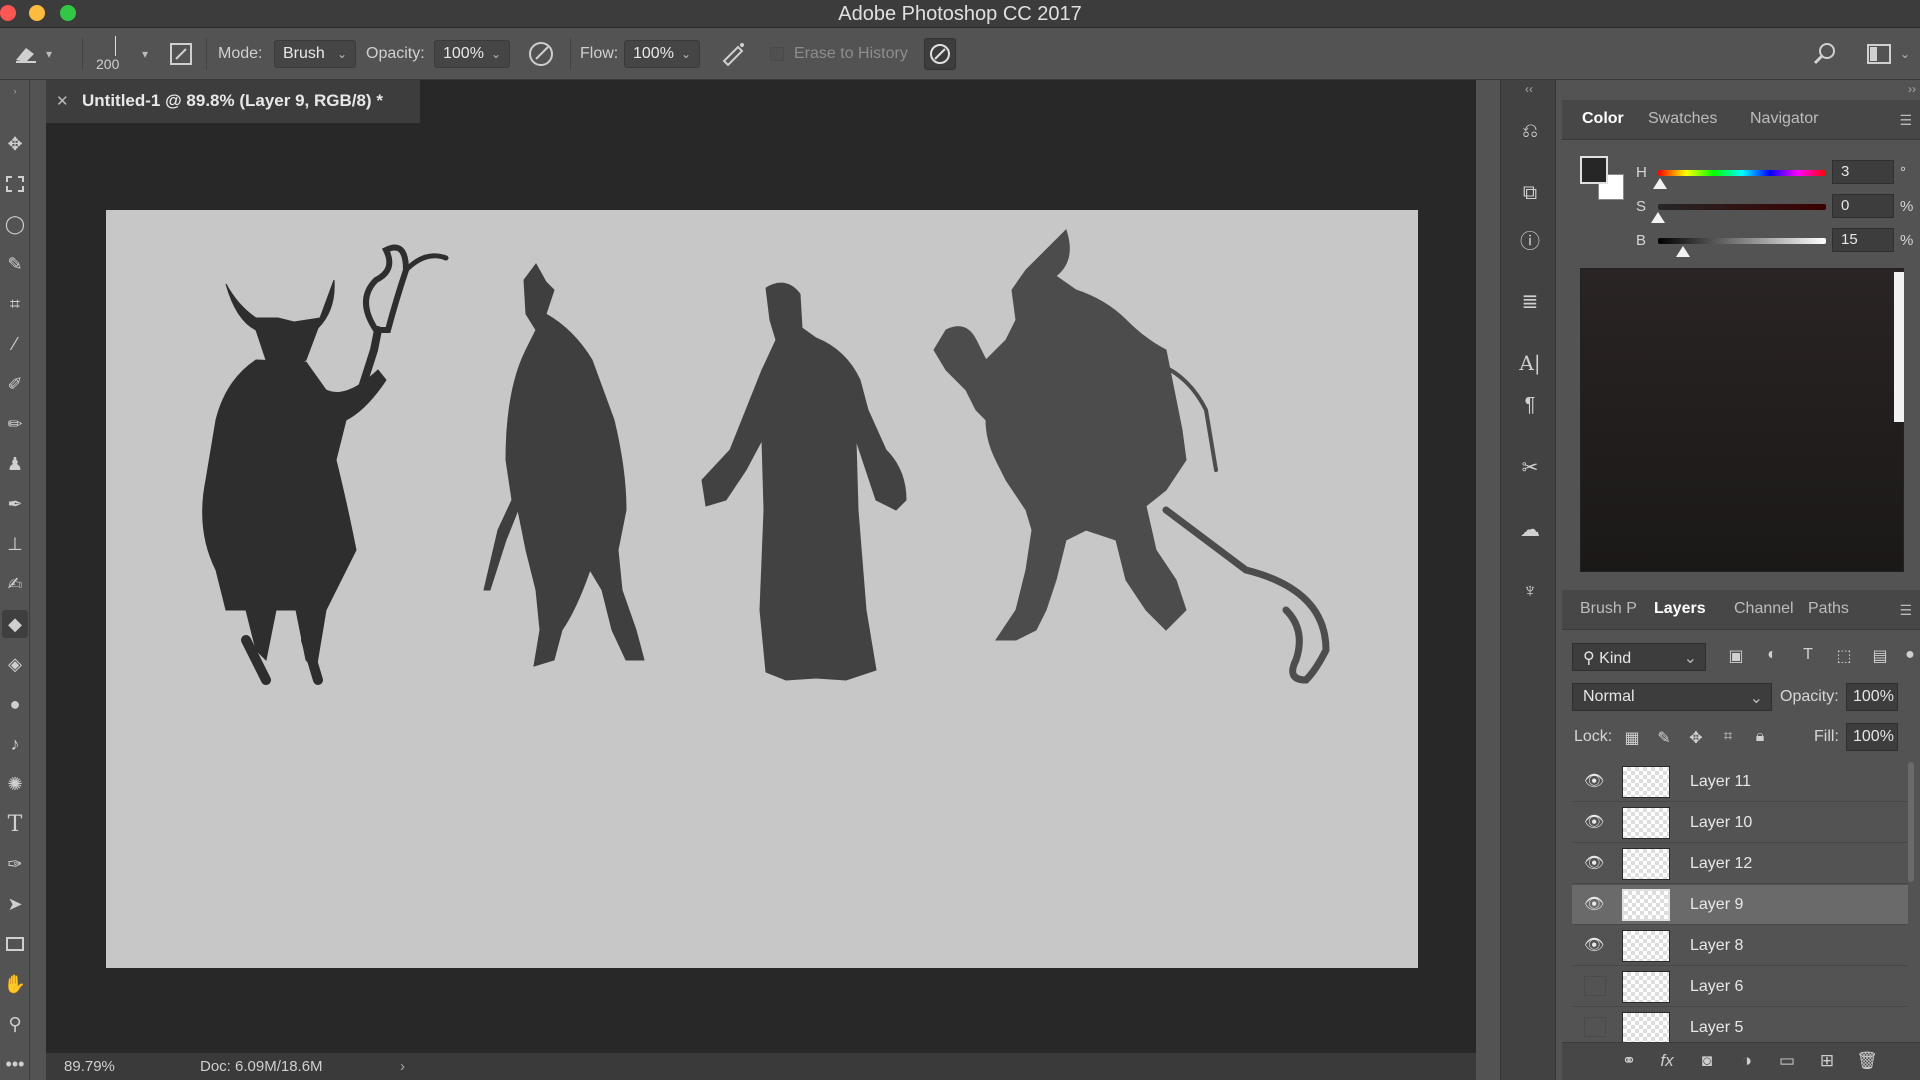 The width and height of the screenshot is (1920, 1080). Describe the element at coordinates (1741, 242) in the screenshot. I see `brightness-slider: B 15 %` at that location.